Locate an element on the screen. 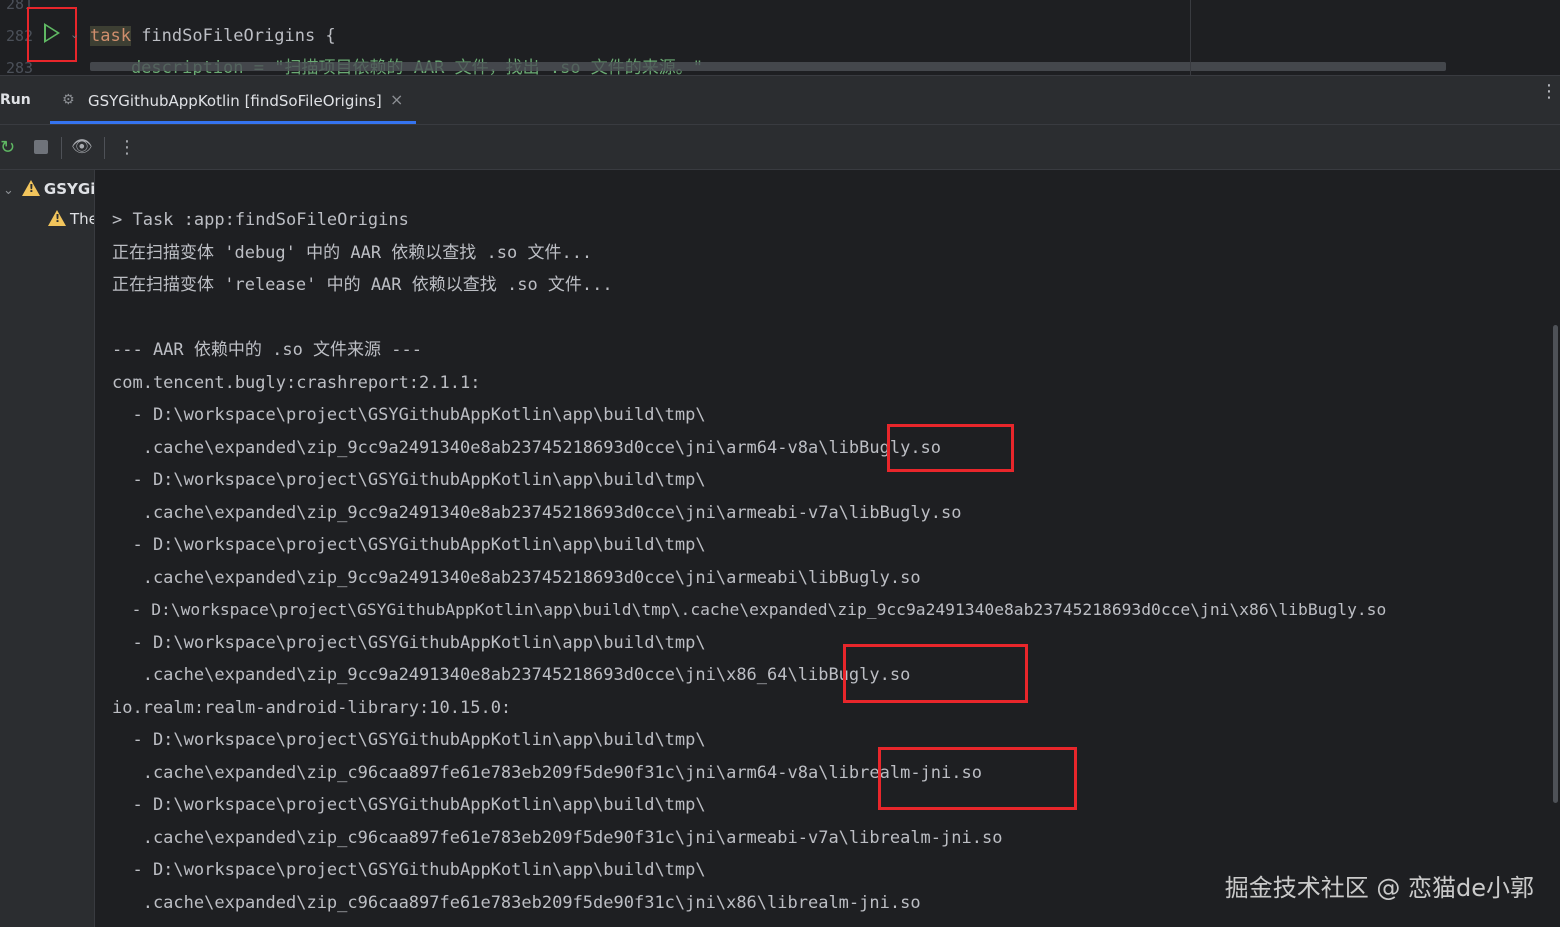  tree-item-root: ⌄ GSYGi is located at coordinates (49, 189).